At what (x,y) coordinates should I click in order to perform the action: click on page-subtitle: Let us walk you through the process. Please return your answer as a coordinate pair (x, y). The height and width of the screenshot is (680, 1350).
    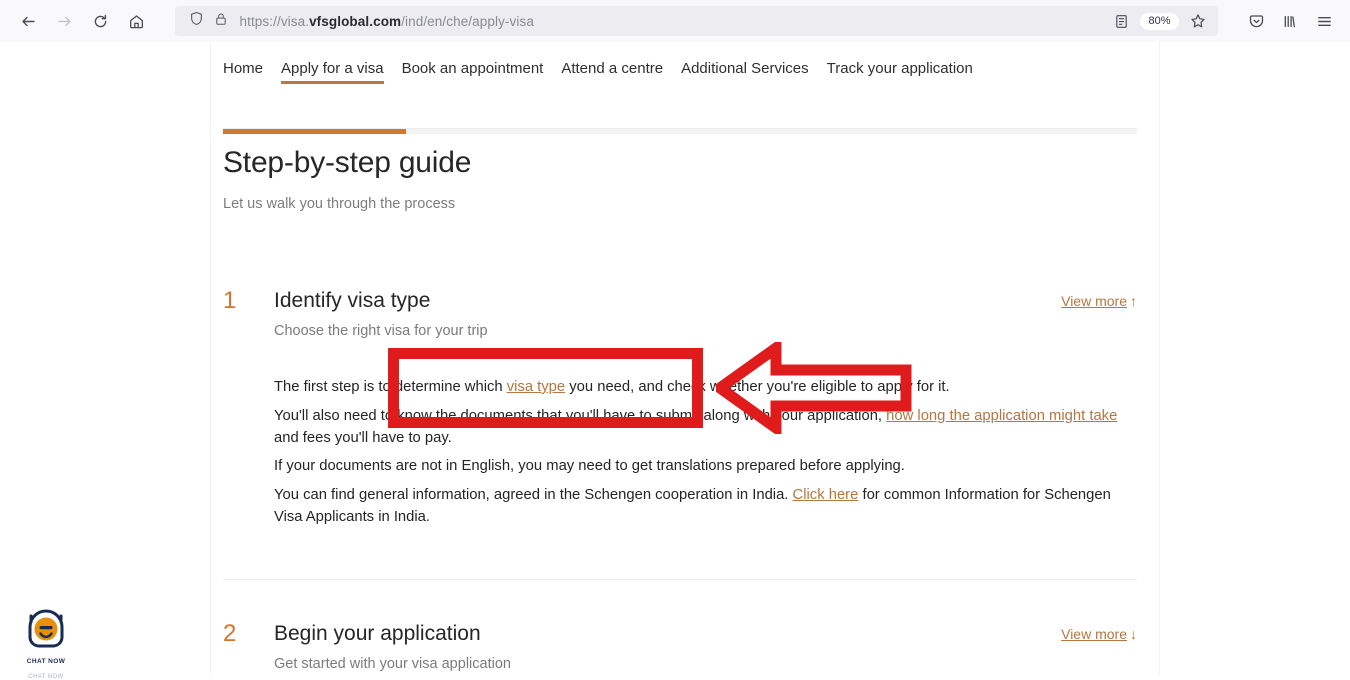
    Looking at the image, I should click on (339, 204).